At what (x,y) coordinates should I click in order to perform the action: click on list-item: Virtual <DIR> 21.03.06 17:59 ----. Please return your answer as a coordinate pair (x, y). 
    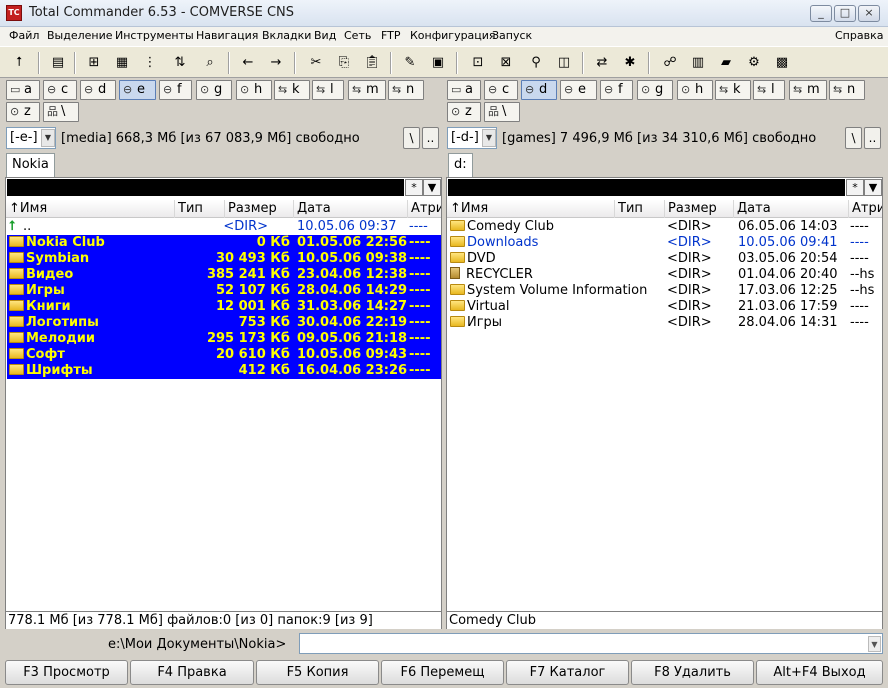
    Looking at the image, I should click on (665, 307).